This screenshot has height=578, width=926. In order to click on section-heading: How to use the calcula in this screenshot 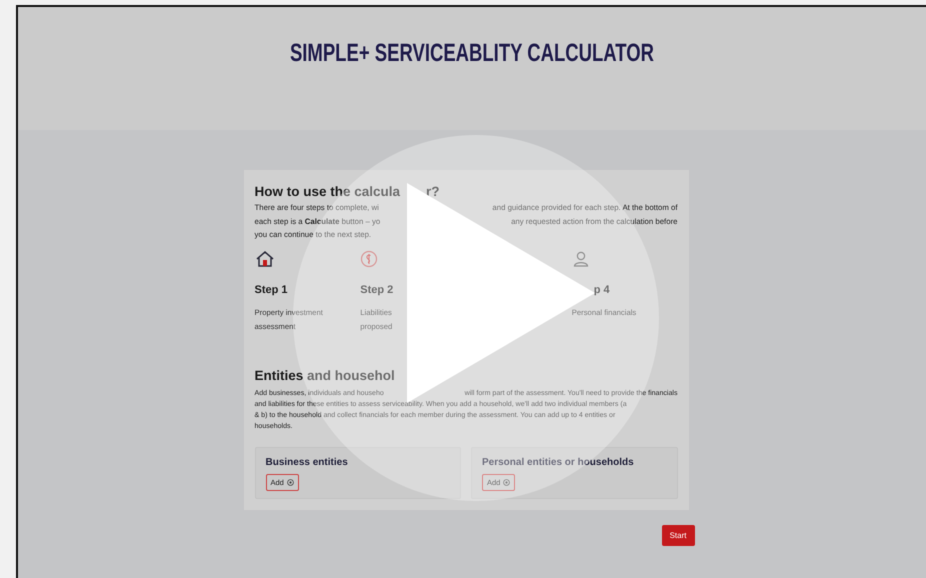, I will do `click(327, 191)`.